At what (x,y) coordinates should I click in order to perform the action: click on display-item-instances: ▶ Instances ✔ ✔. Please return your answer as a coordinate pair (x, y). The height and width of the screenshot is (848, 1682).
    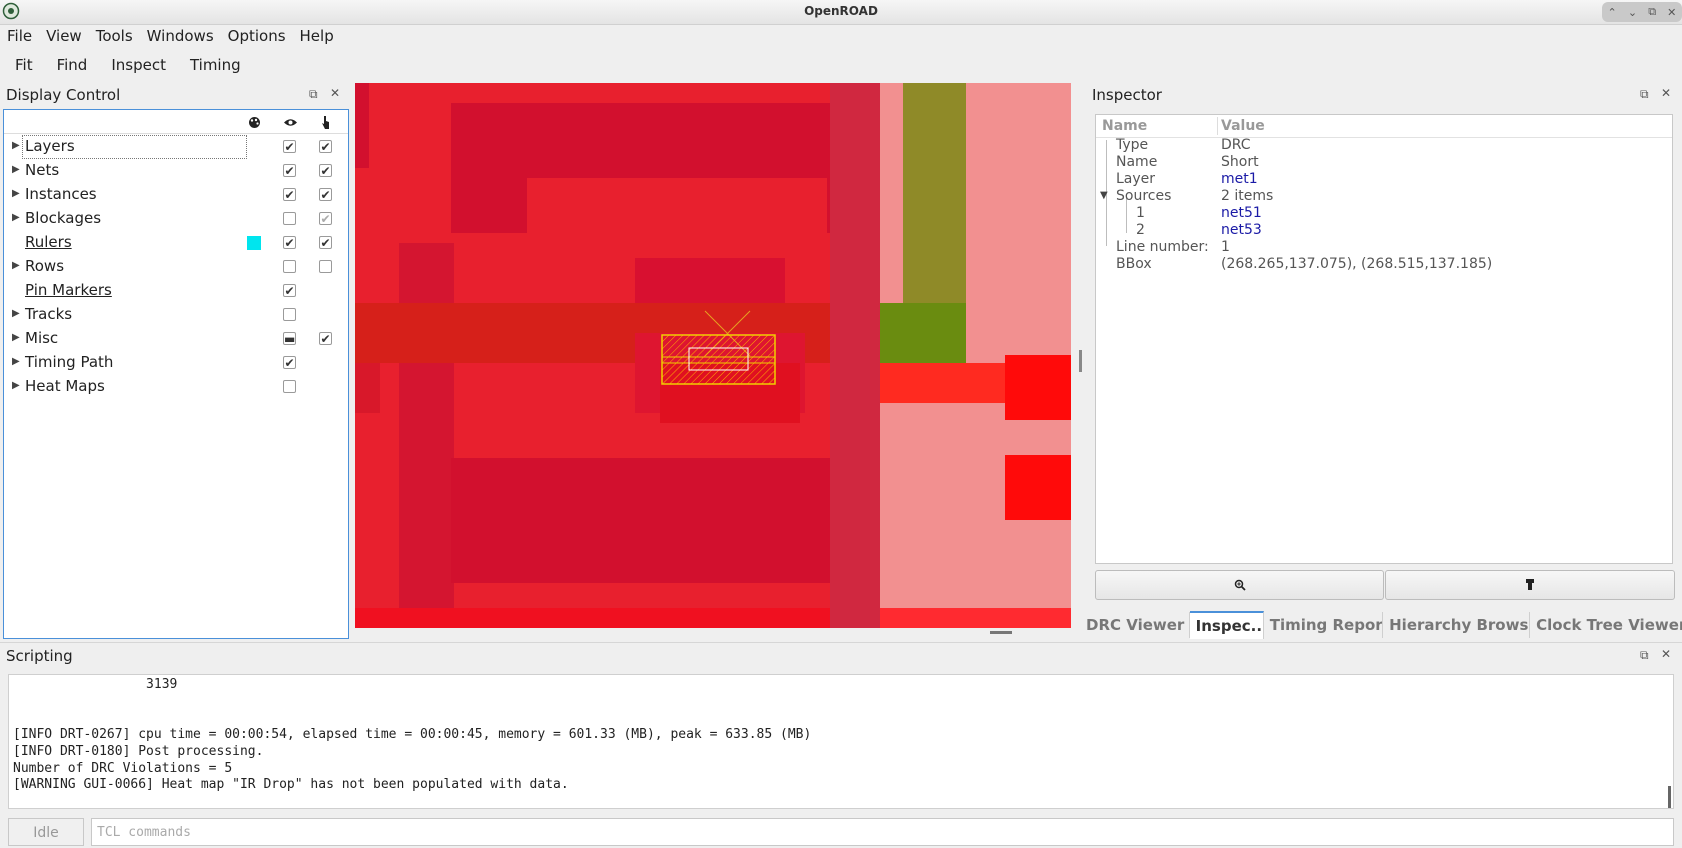
    Looking at the image, I should click on (176, 195).